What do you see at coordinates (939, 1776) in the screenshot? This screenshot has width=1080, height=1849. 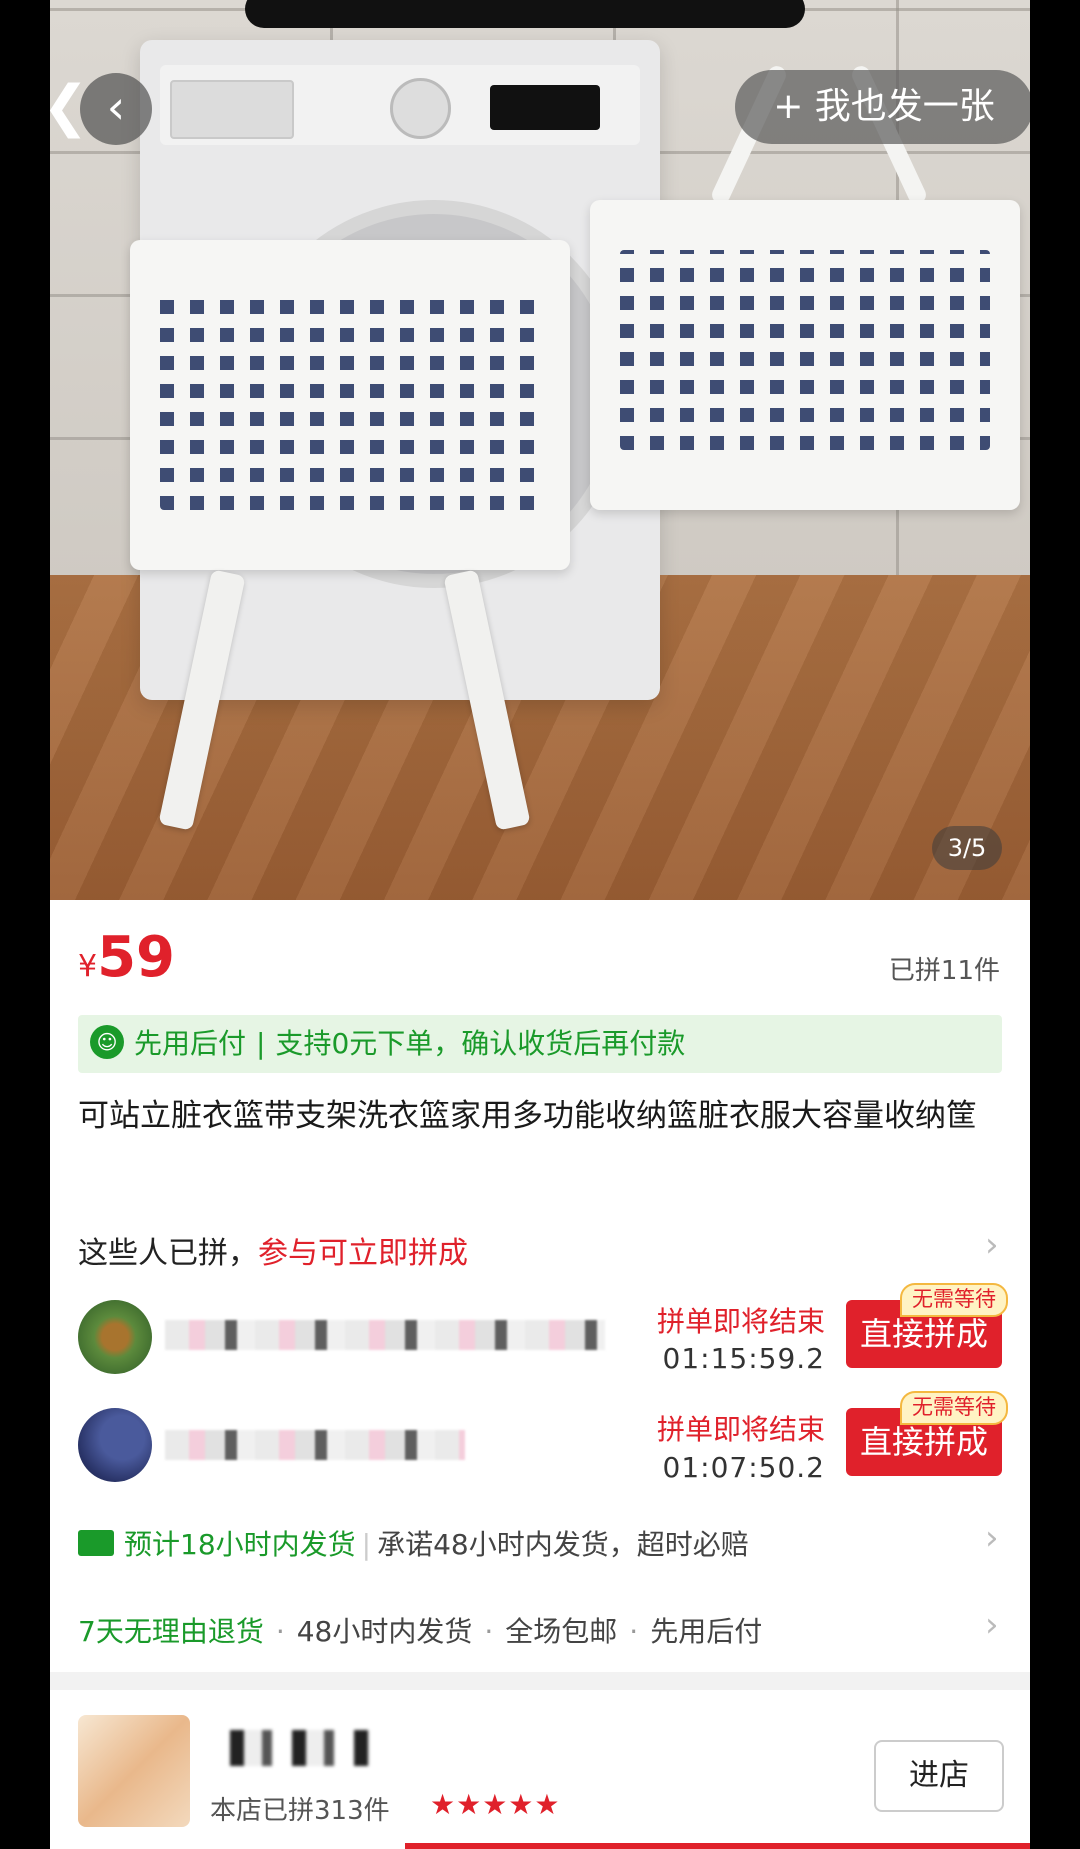 I see `enter-shop-button: 进店` at bounding box center [939, 1776].